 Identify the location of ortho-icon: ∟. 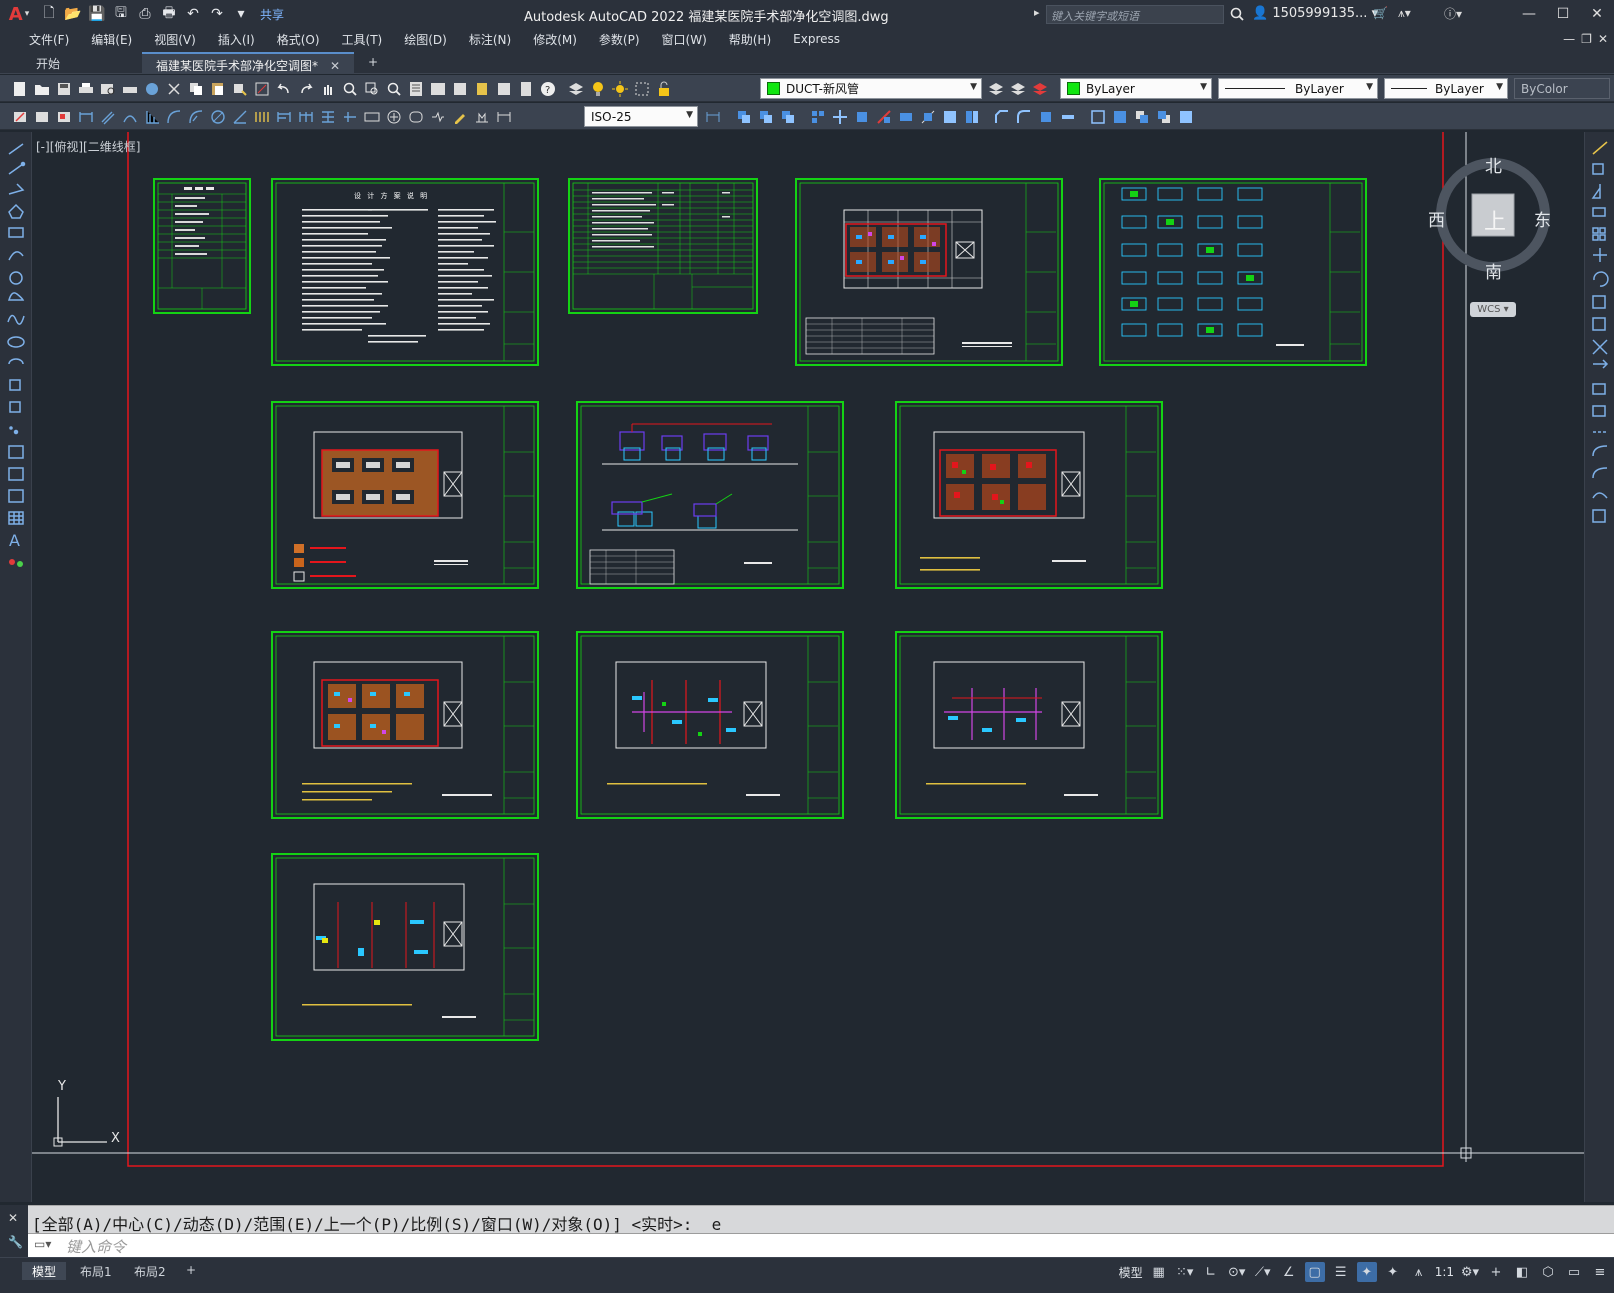
(1211, 1272).